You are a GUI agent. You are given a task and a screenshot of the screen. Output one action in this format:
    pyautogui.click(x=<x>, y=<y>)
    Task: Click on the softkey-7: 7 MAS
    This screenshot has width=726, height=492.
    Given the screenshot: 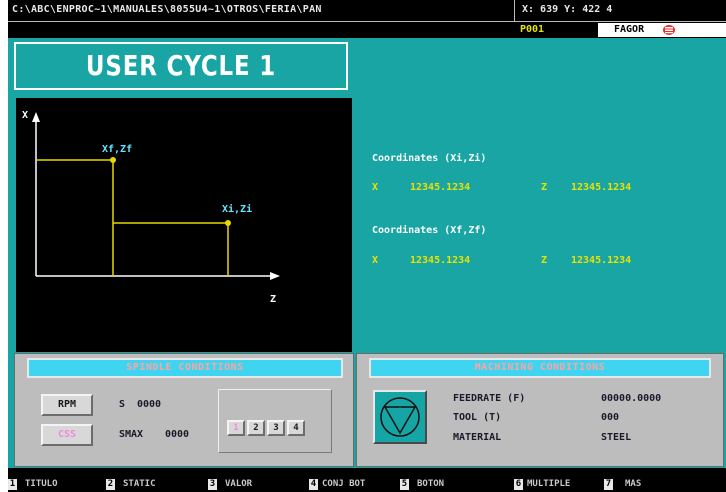 What is the action you would take?
    pyautogui.click(x=622, y=484)
    